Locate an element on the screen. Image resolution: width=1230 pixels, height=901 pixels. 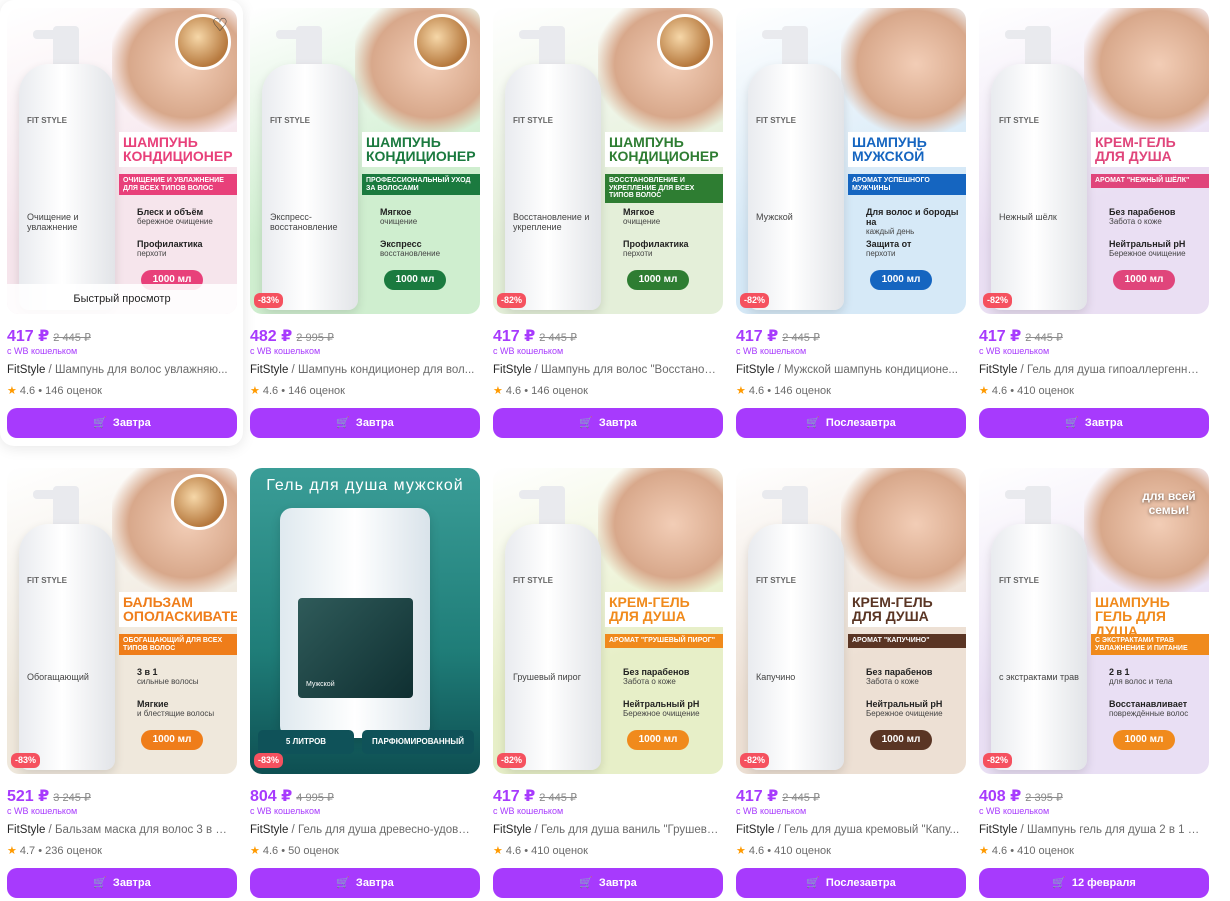
current-price: 521 ₽ is located at coordinates (28, 796).